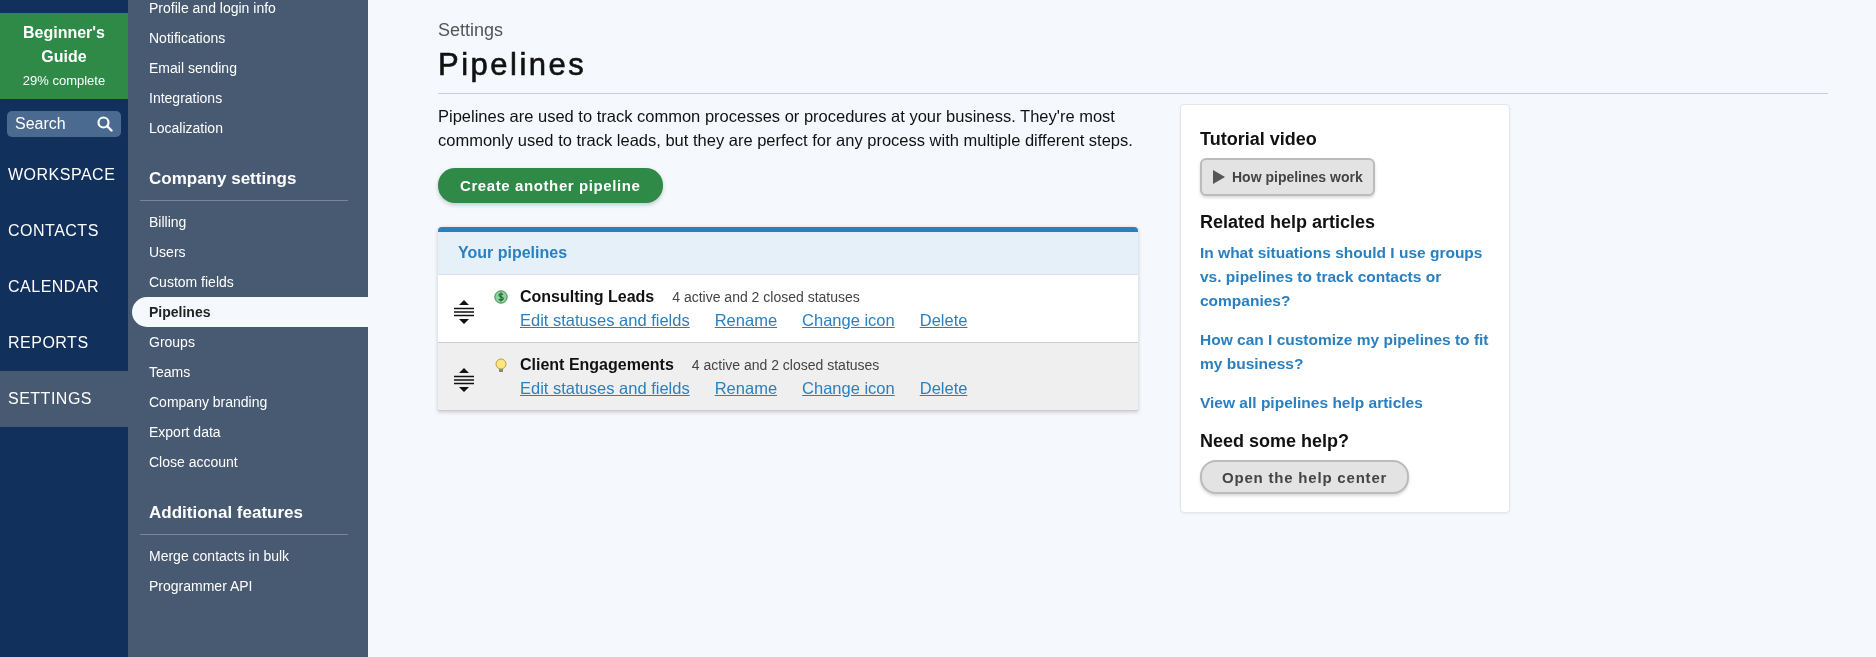  What do you see at coordinates (254, 38) in the screenshot?
I see `settings-nav-item: Notifications` at bounding box center [254, 38].